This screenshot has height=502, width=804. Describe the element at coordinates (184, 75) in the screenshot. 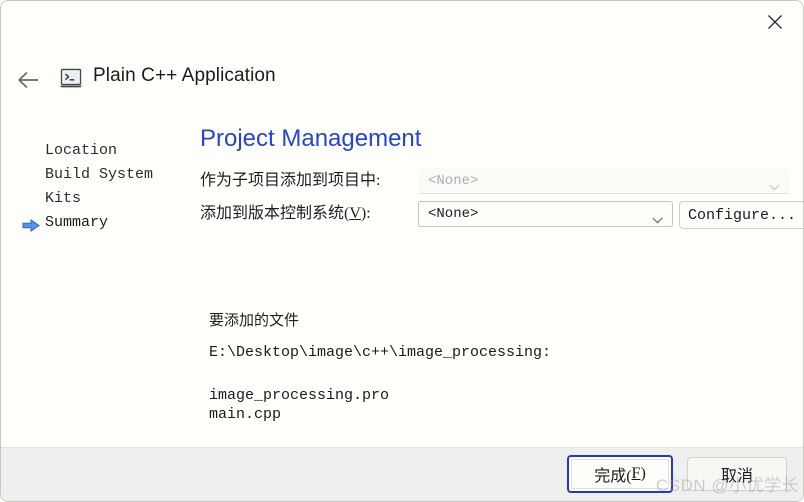

I see `wizard-title: Plain C++ Application` at that location.